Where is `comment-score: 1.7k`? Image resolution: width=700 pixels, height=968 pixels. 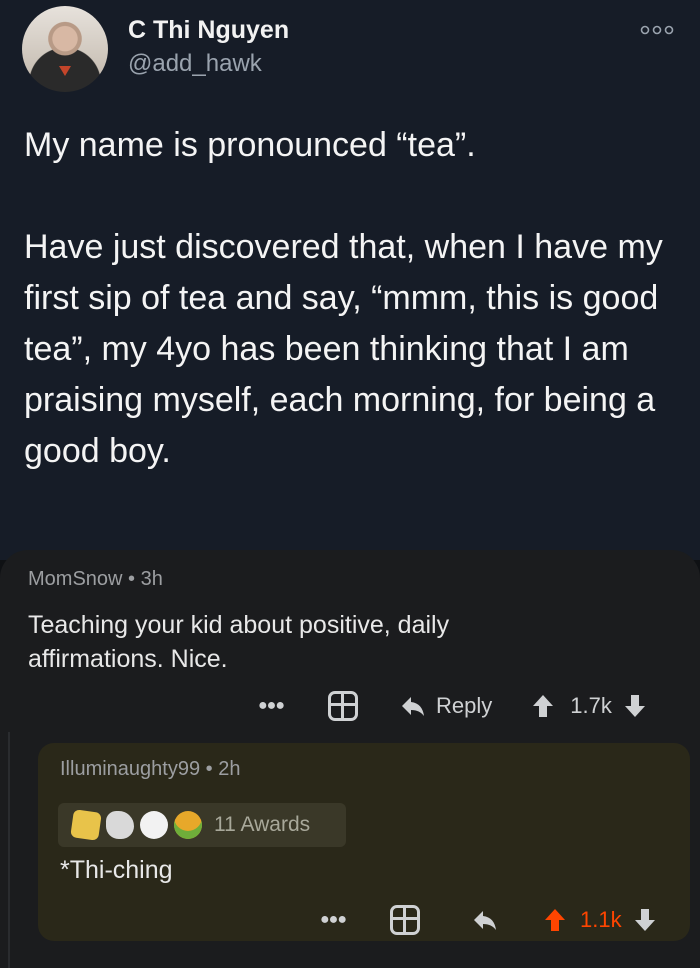 comment-score: 1.7k is located at coordinates (591, 705).